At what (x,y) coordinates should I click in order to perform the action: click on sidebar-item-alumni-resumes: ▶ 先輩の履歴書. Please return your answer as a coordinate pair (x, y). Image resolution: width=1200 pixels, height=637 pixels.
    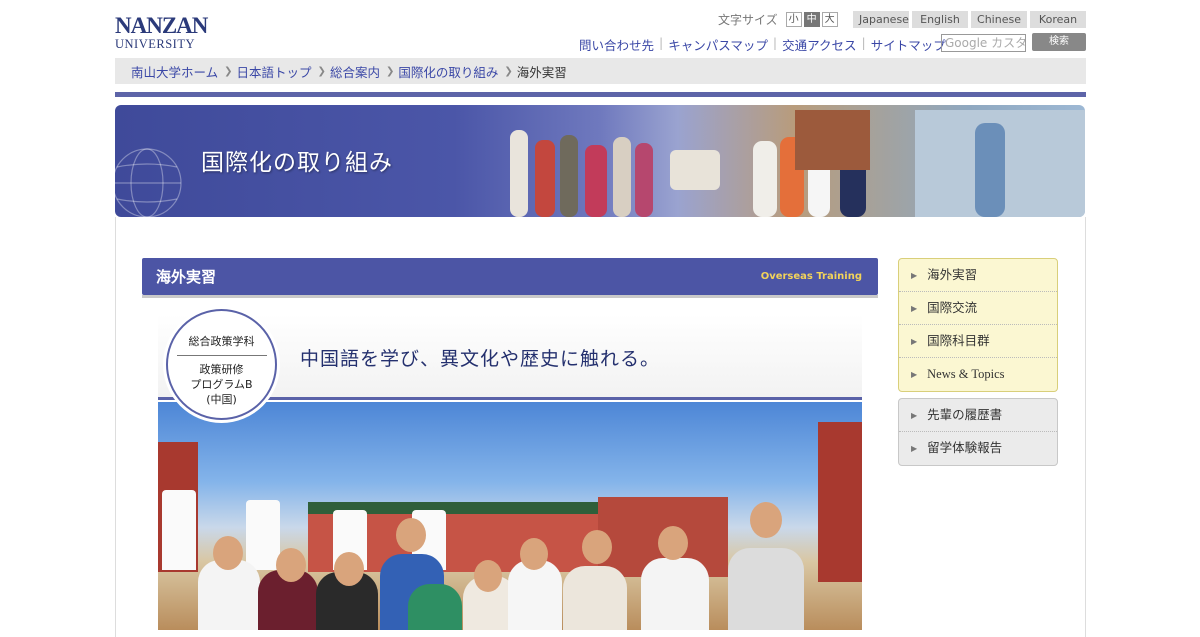
    Looking at the image, I should click on (978, 415).